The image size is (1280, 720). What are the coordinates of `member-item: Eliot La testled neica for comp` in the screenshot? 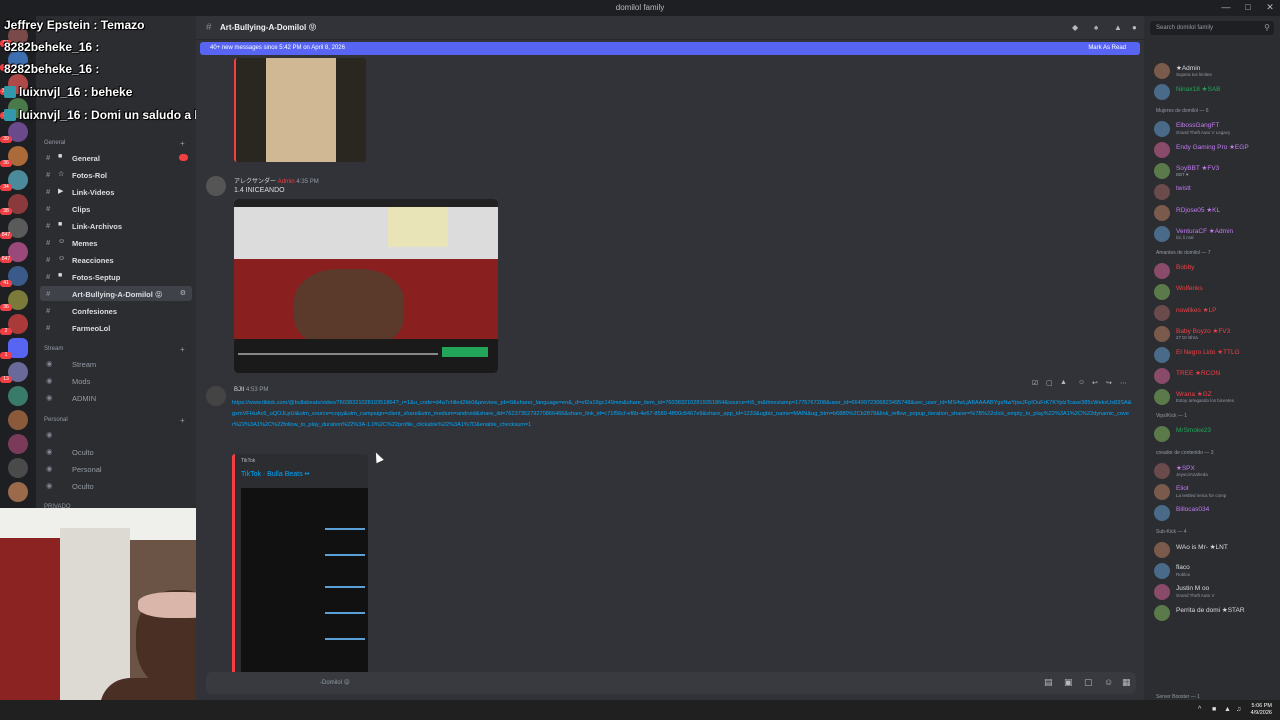 It's located at (1216, 492).